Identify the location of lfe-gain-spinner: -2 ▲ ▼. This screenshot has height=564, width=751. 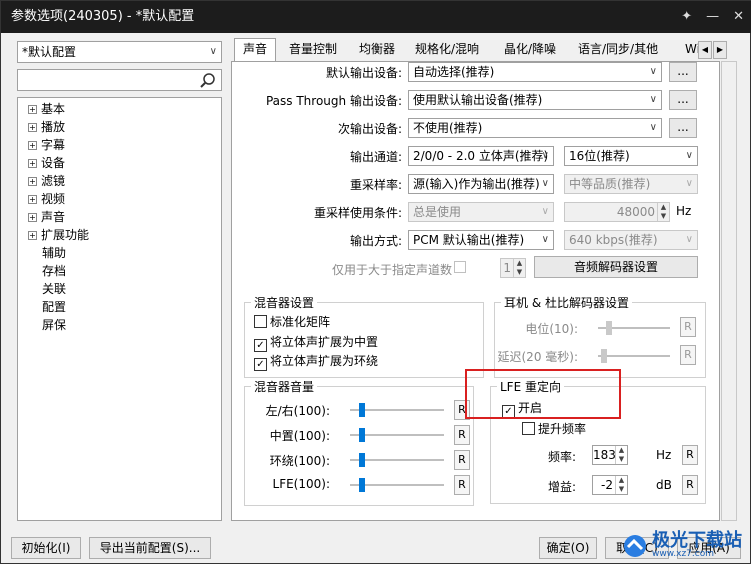
(610, 485).